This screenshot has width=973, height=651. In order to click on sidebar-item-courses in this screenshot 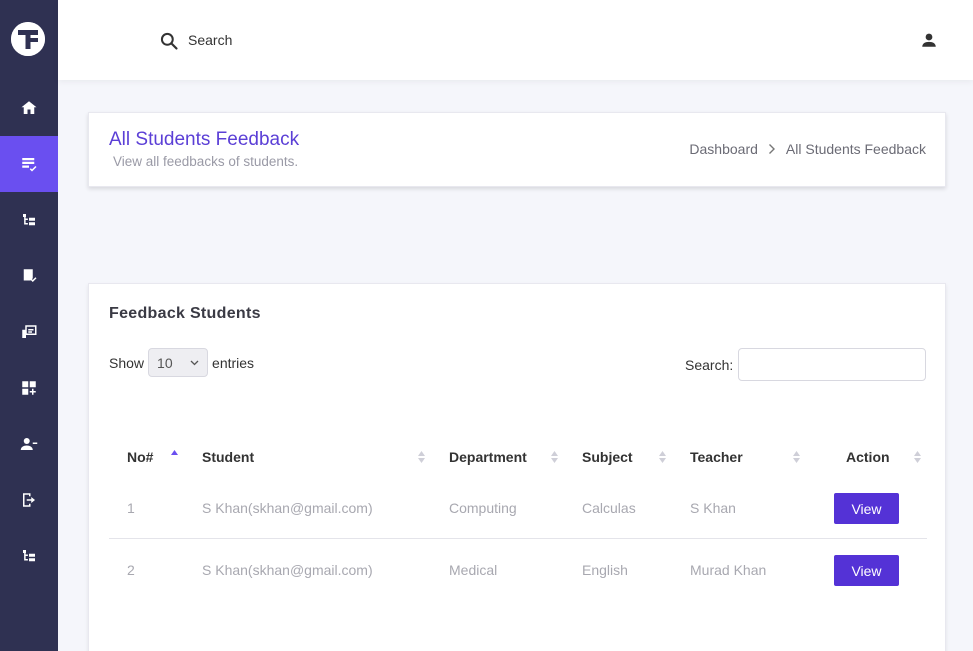, I will do `click(29, 276)`.